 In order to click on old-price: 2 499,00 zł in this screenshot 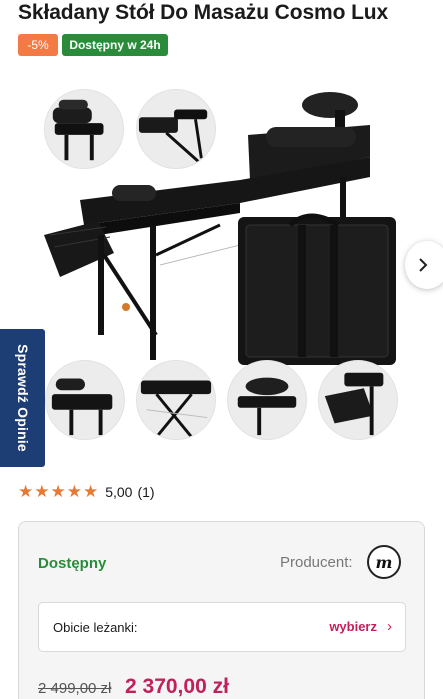, I will do `click(75, 688)`.